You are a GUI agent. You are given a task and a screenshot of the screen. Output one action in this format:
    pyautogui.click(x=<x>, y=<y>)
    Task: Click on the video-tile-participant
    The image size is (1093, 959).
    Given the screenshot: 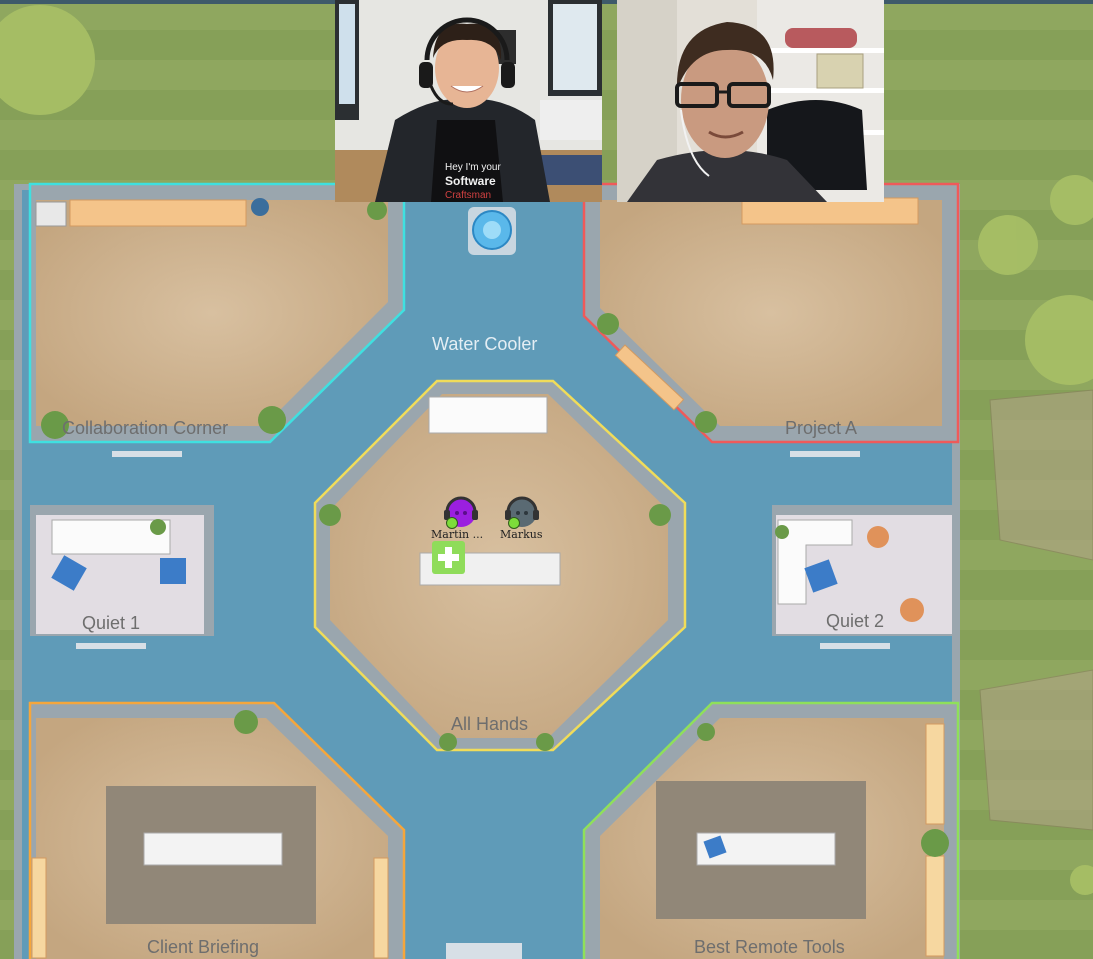 What is the action you would take?
    pyautogui.click(x=750, y=101)
    